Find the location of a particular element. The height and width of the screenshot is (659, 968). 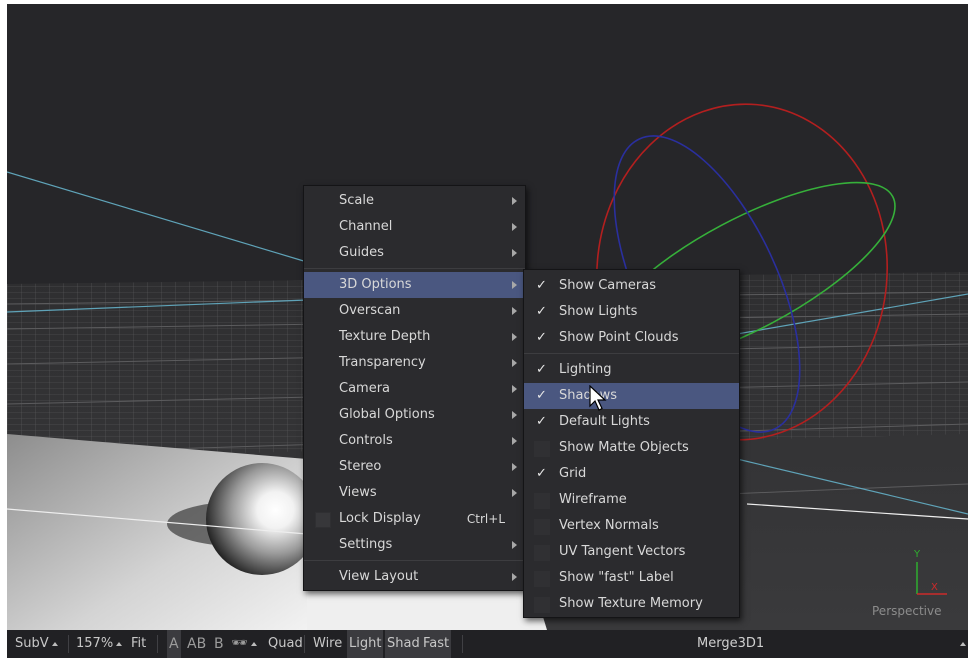

menu-item-controls: Controls is located at coordinates (414, 441).